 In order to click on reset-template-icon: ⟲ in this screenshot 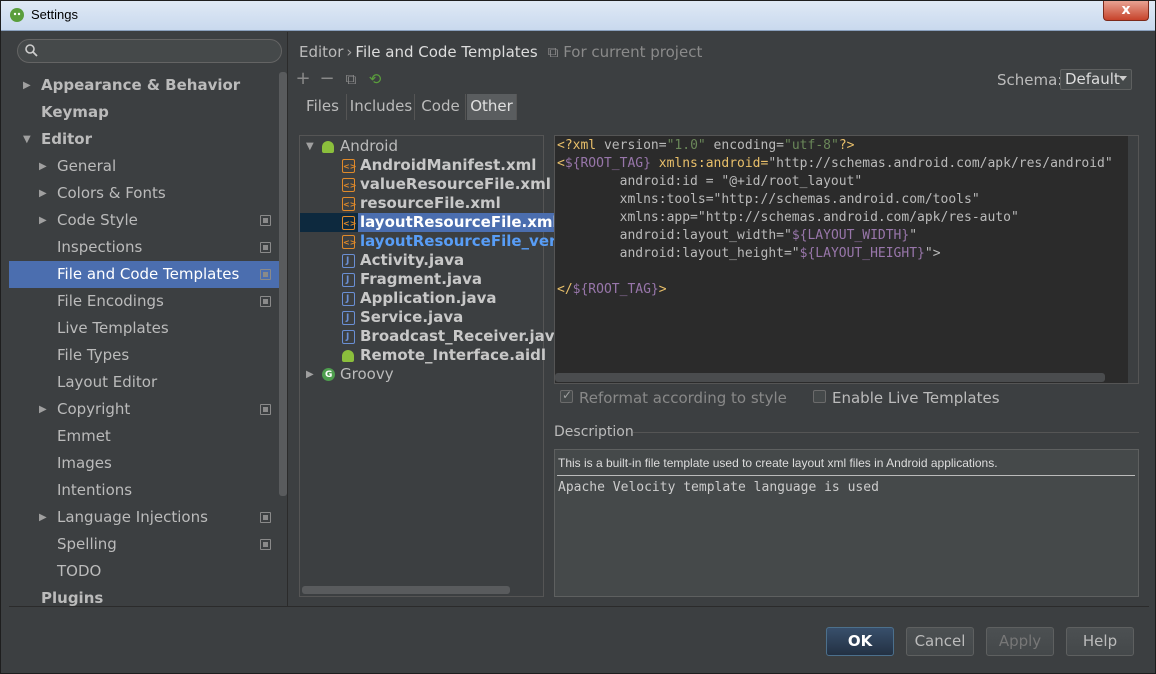, I will do `click(375, 79)`.